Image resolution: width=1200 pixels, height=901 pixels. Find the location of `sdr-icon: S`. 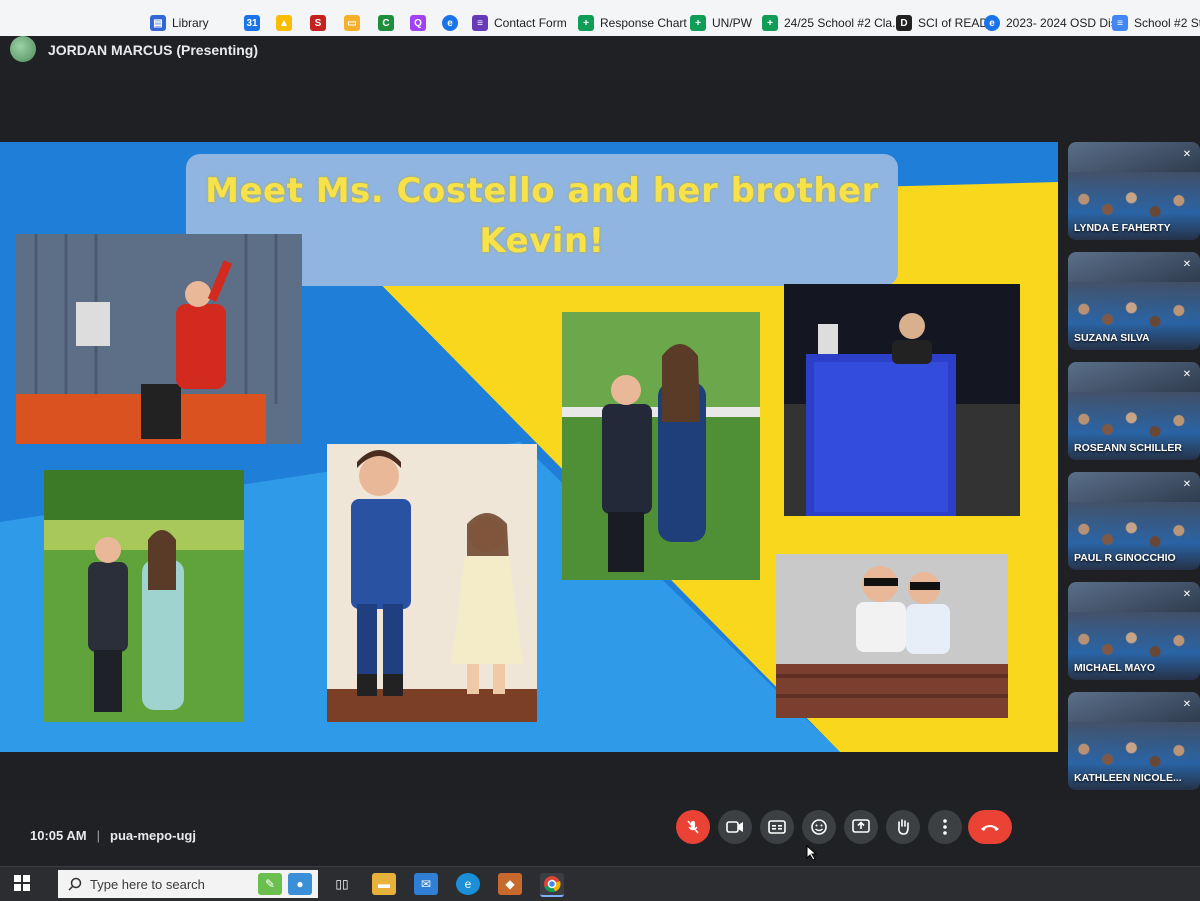

sdr-icon: S is located at coordinates (318, 23).